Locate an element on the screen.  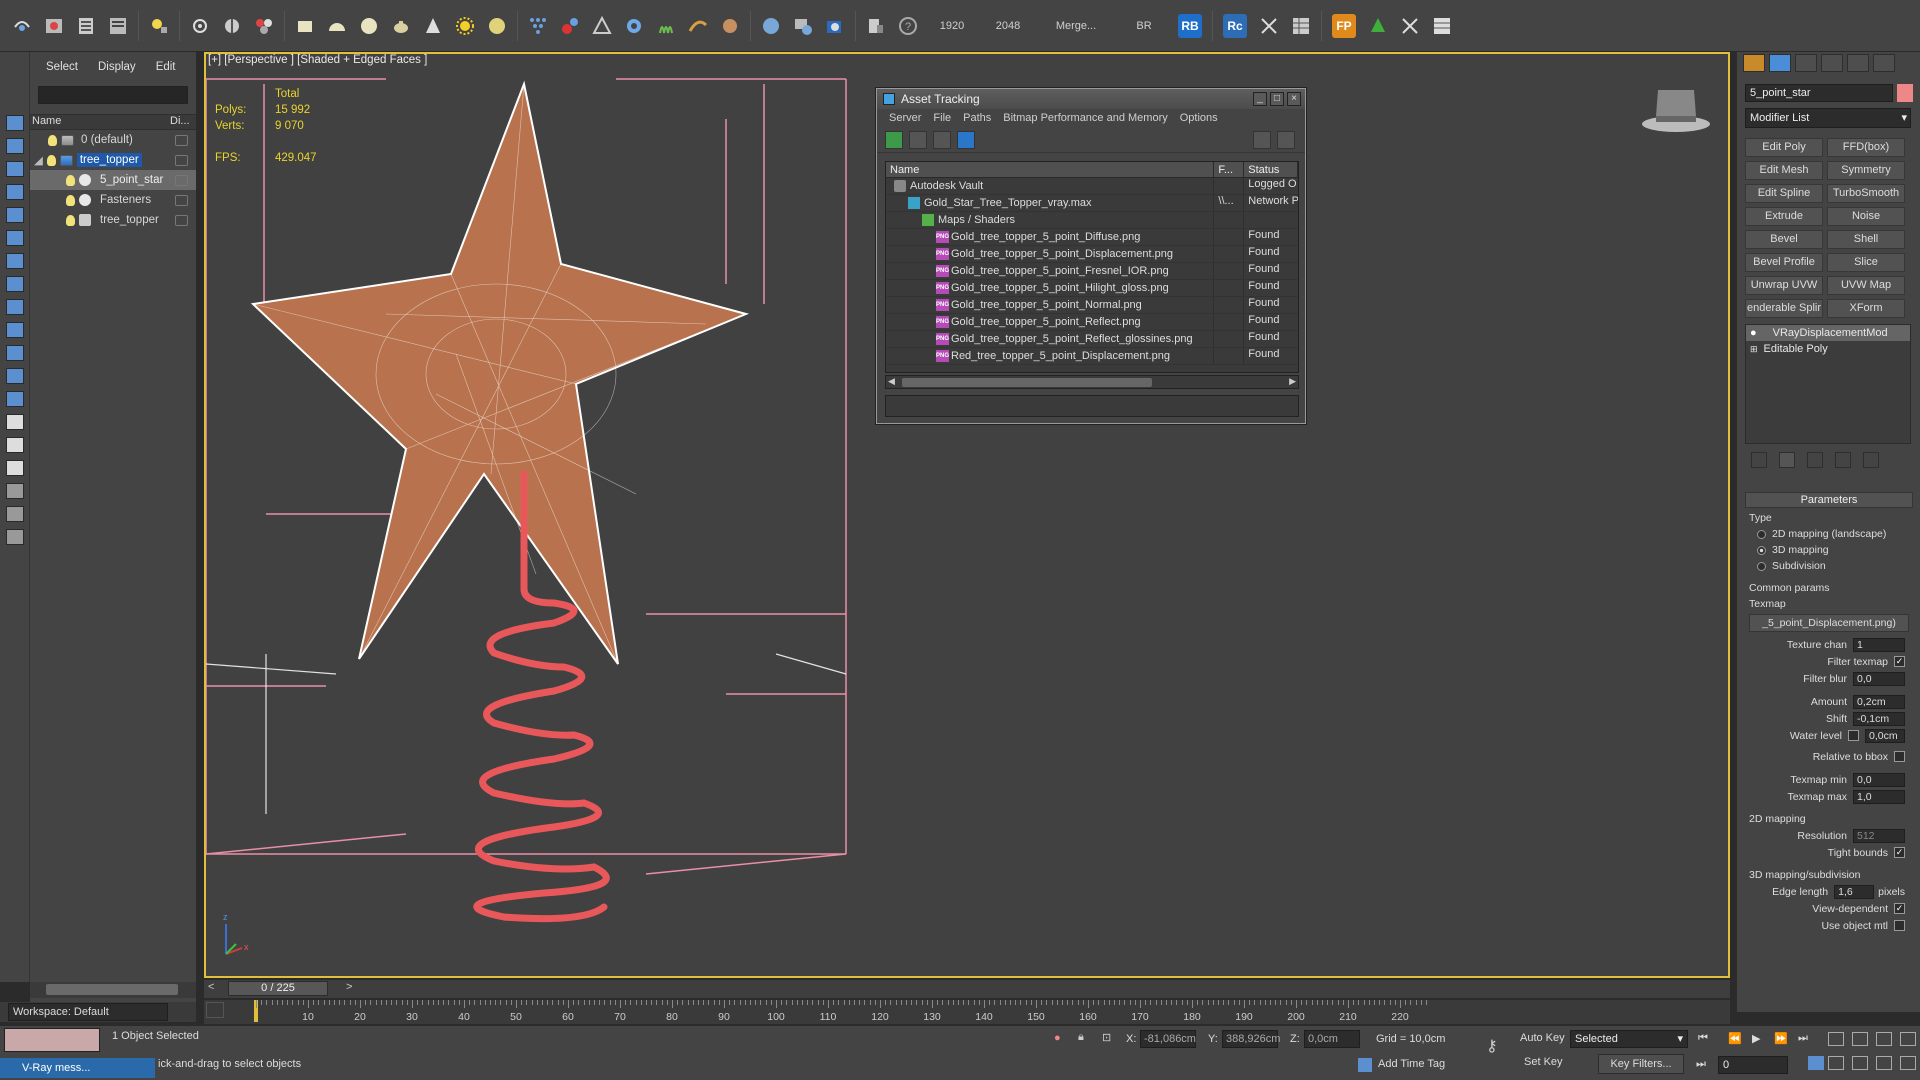
scene-explorer-icon is located at coordinates (118, 26).